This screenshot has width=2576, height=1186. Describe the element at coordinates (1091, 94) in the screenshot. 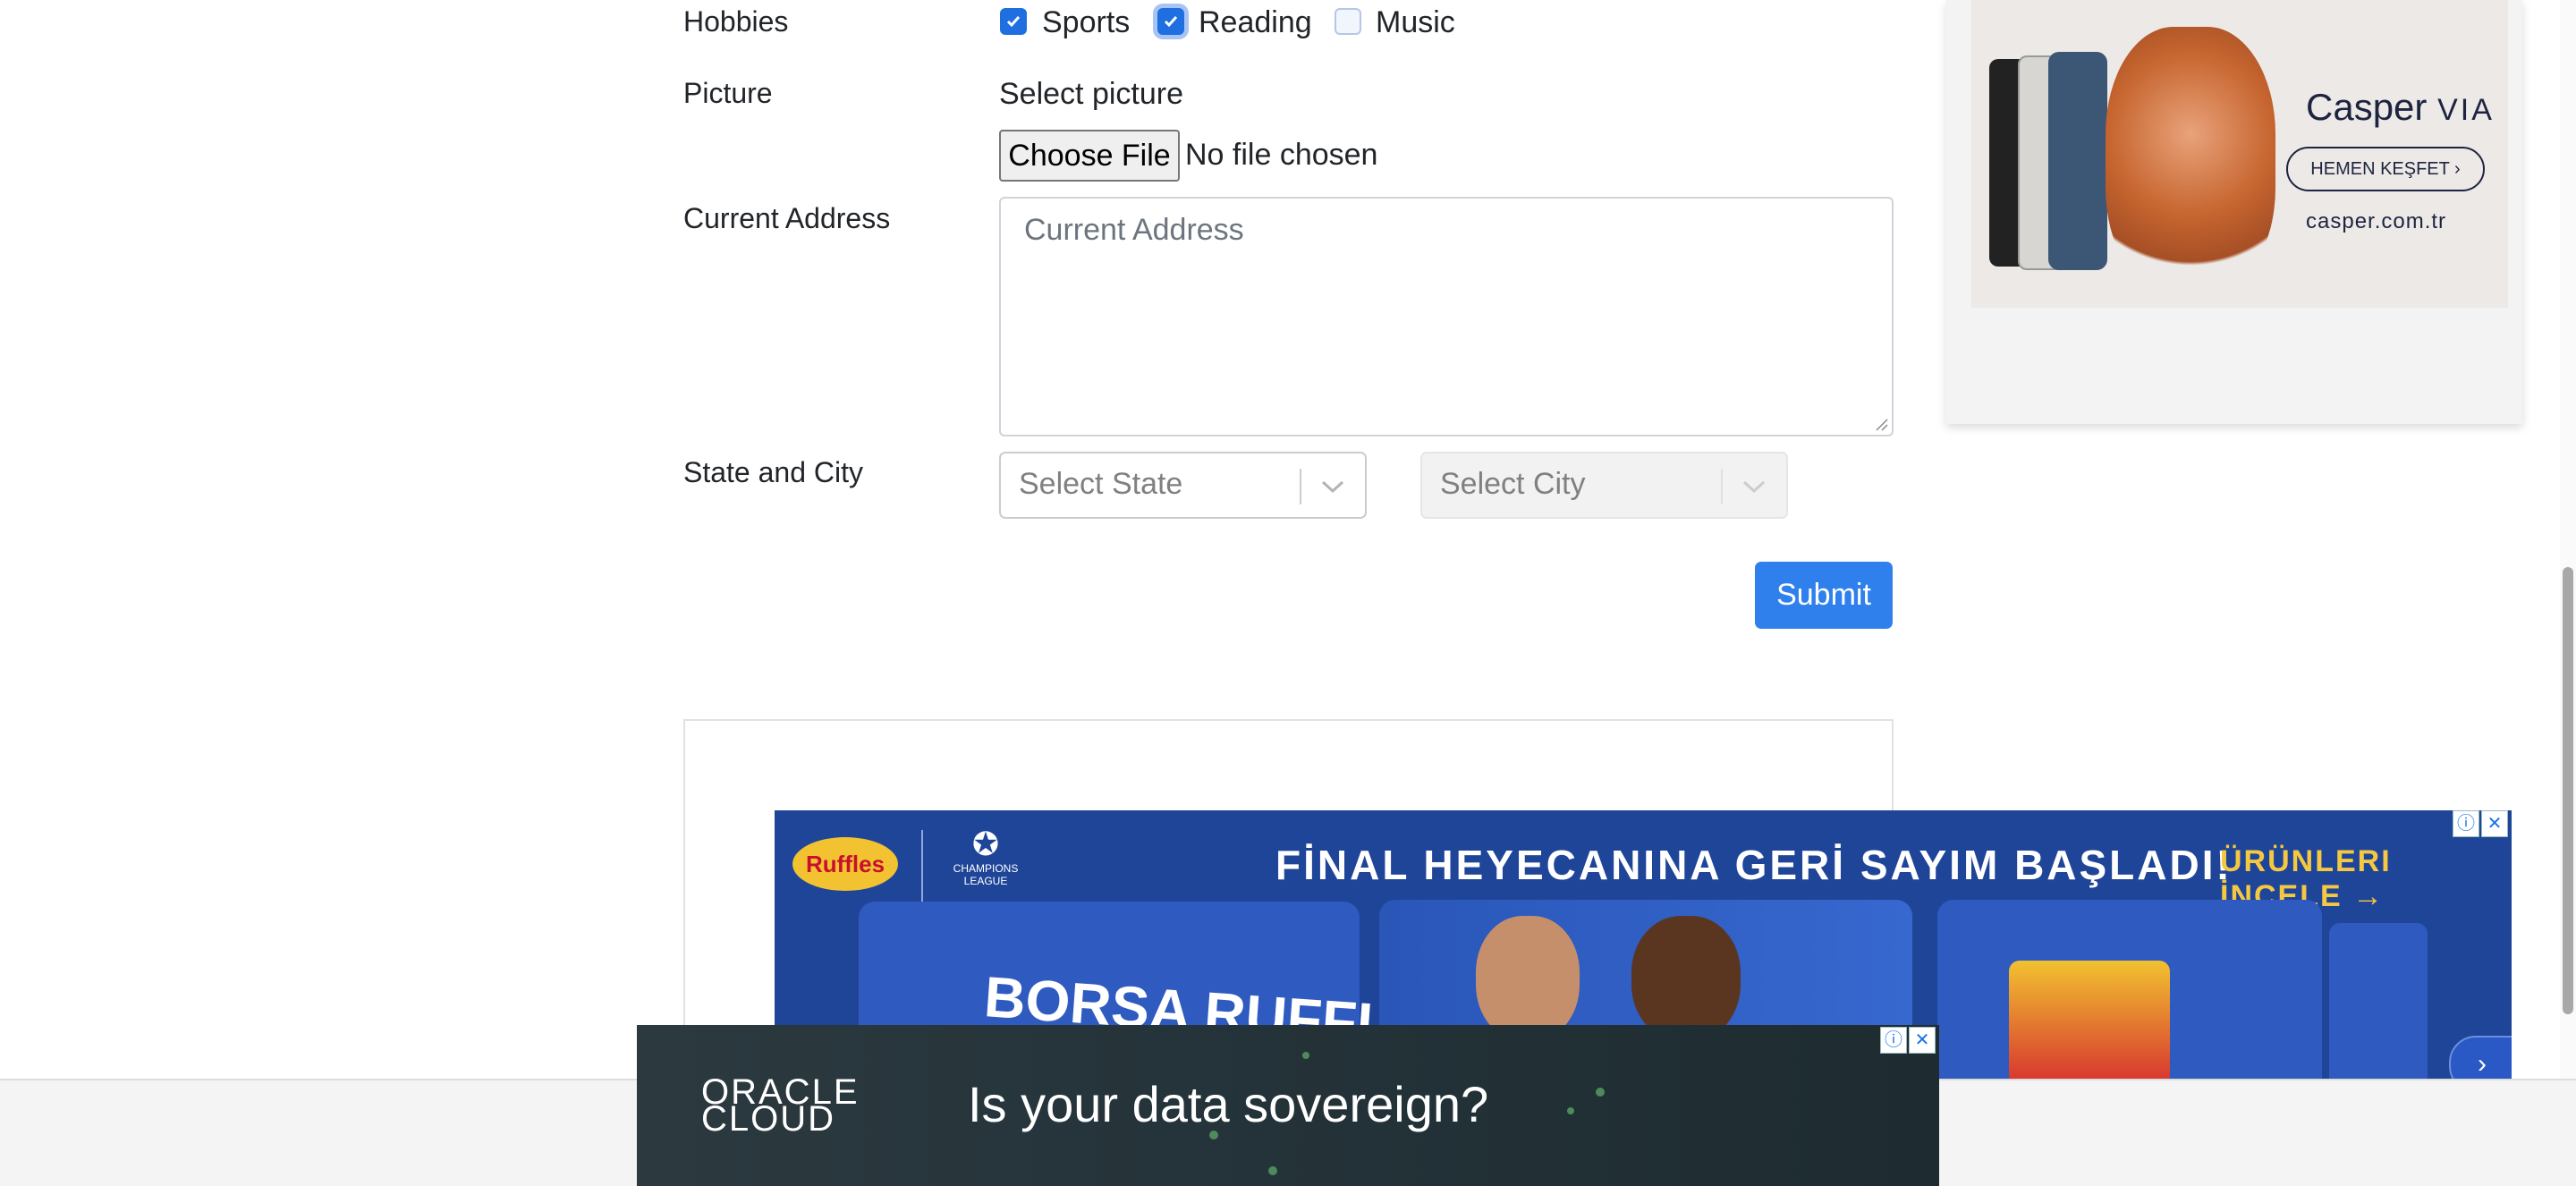

I see `select-picture-label: Select picture` at that location.